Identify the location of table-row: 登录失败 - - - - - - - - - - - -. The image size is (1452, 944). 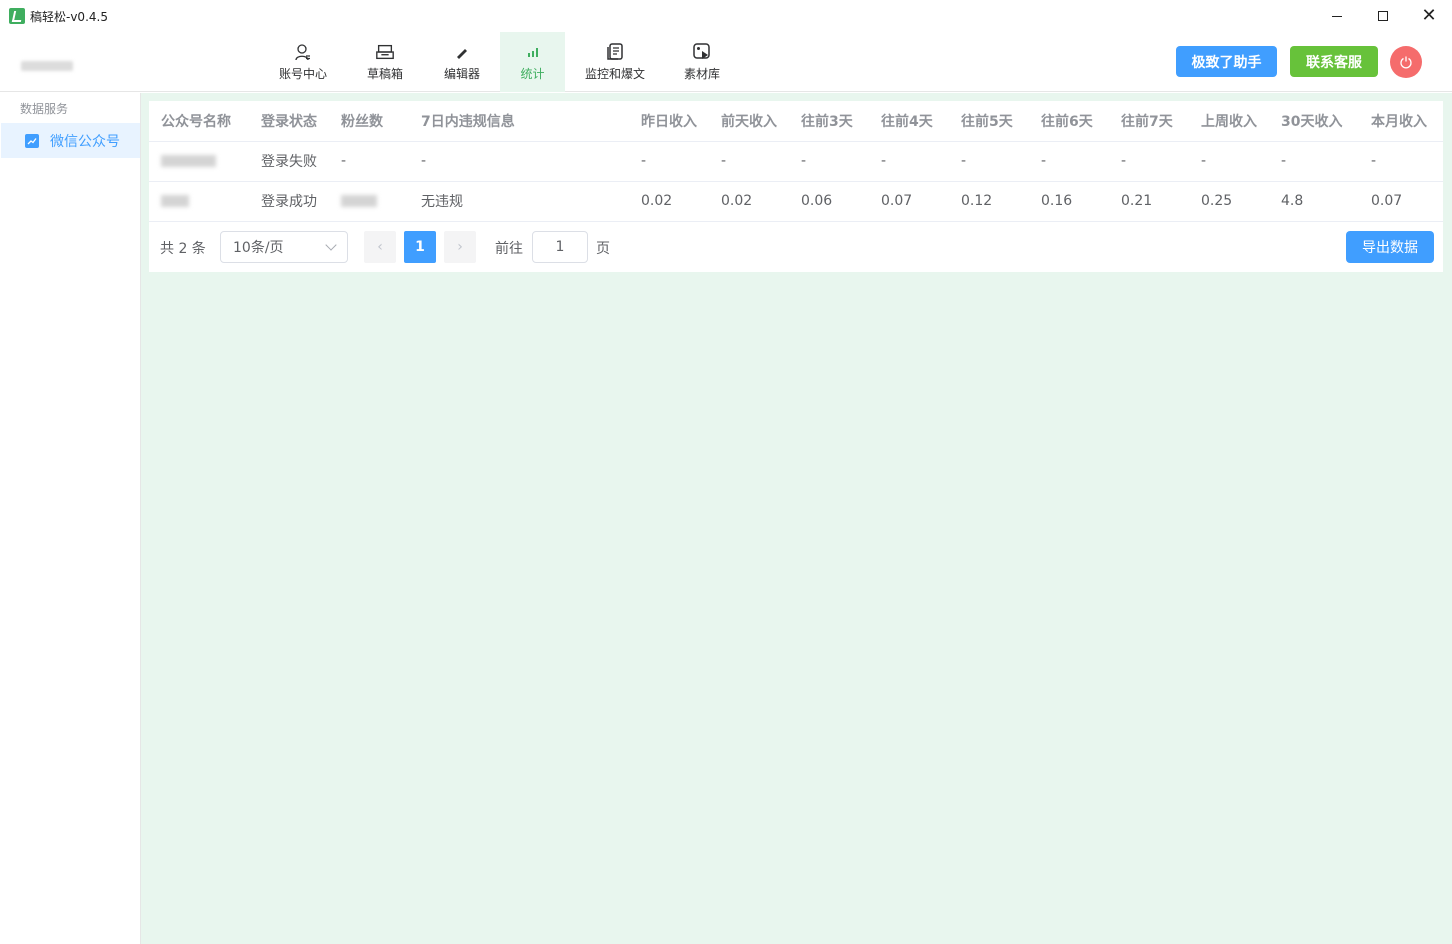
(796, 161).